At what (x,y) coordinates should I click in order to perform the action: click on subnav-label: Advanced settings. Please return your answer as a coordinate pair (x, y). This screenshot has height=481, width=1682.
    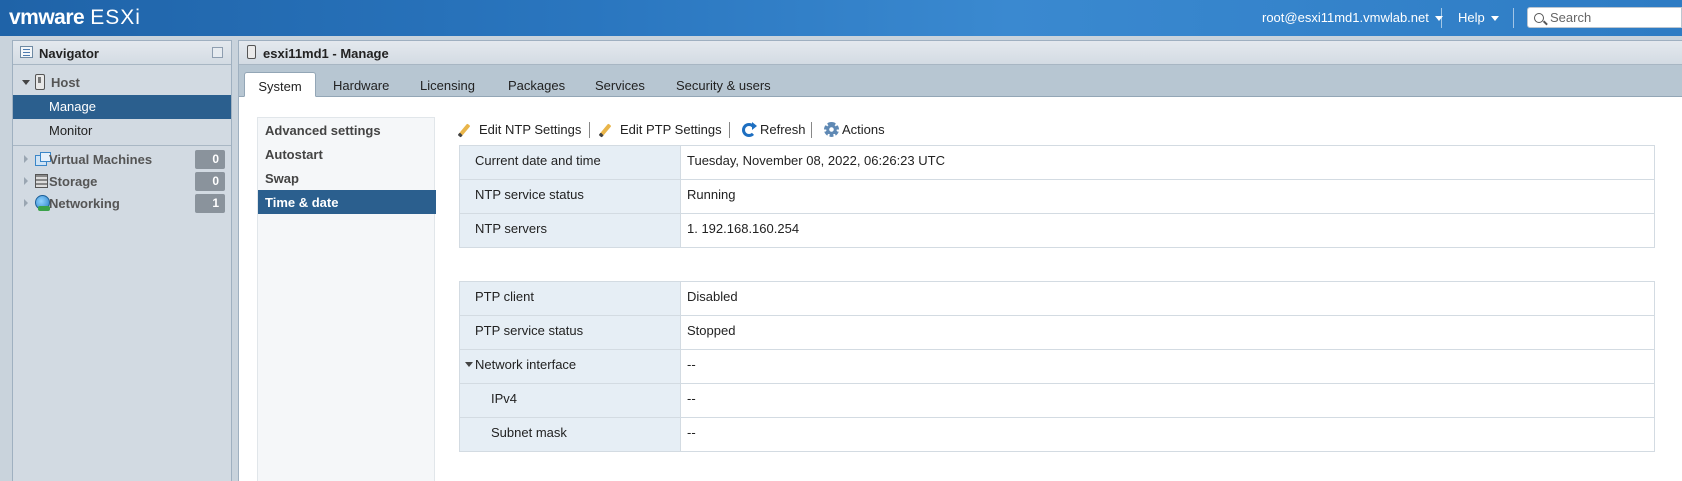
    Looking at the image, I should click on (323, 130).